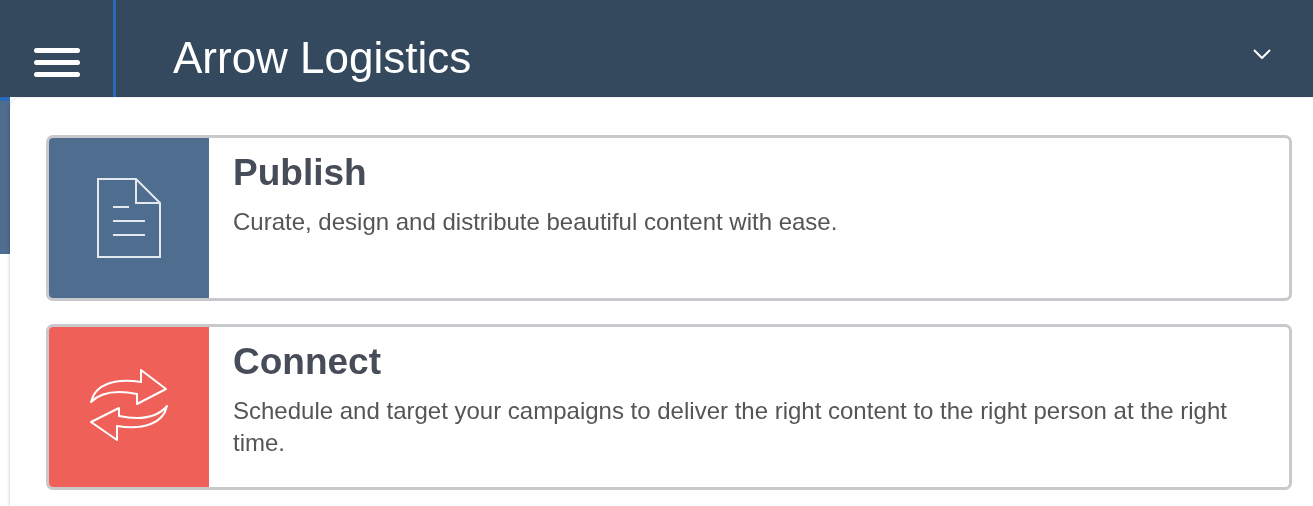 The image size is (1313, 506). Describe the element at coordinates (129, 218) in the screenshot. I see `document-icon` at that location.